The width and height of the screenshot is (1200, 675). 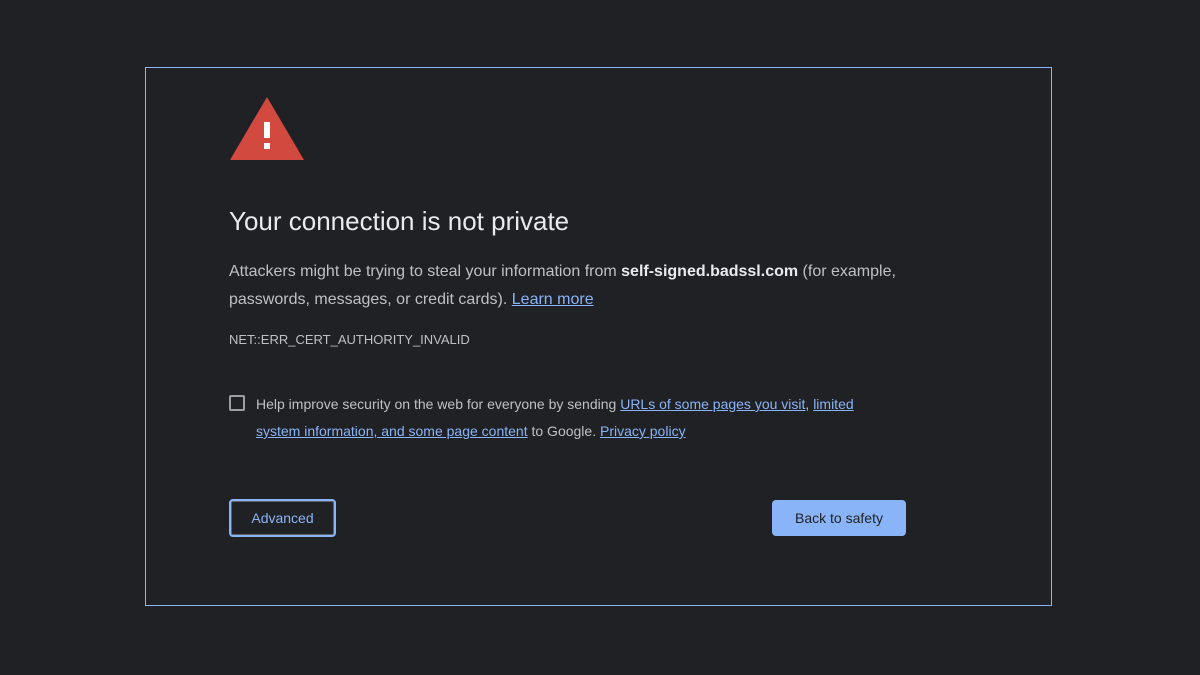 I want to click on warning-triangle-icon, so click(x=267, y=128).